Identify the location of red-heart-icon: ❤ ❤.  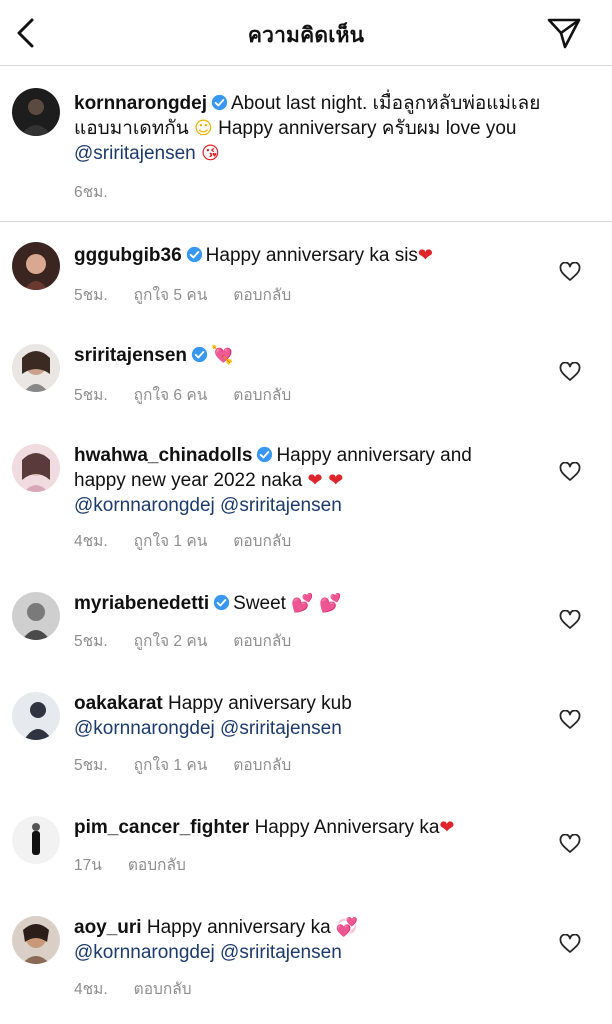
(325, 480).